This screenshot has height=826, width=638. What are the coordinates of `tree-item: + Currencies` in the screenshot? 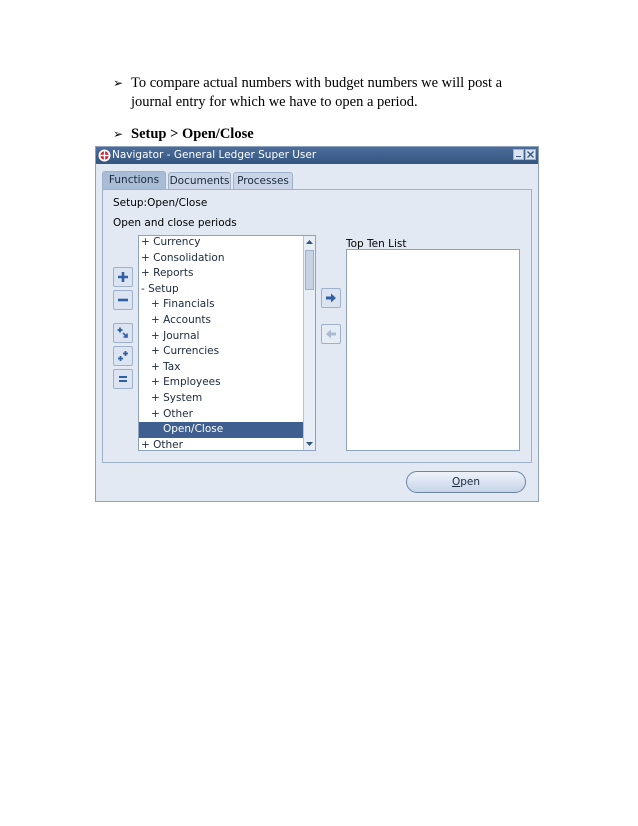 It's located at (221, 352).